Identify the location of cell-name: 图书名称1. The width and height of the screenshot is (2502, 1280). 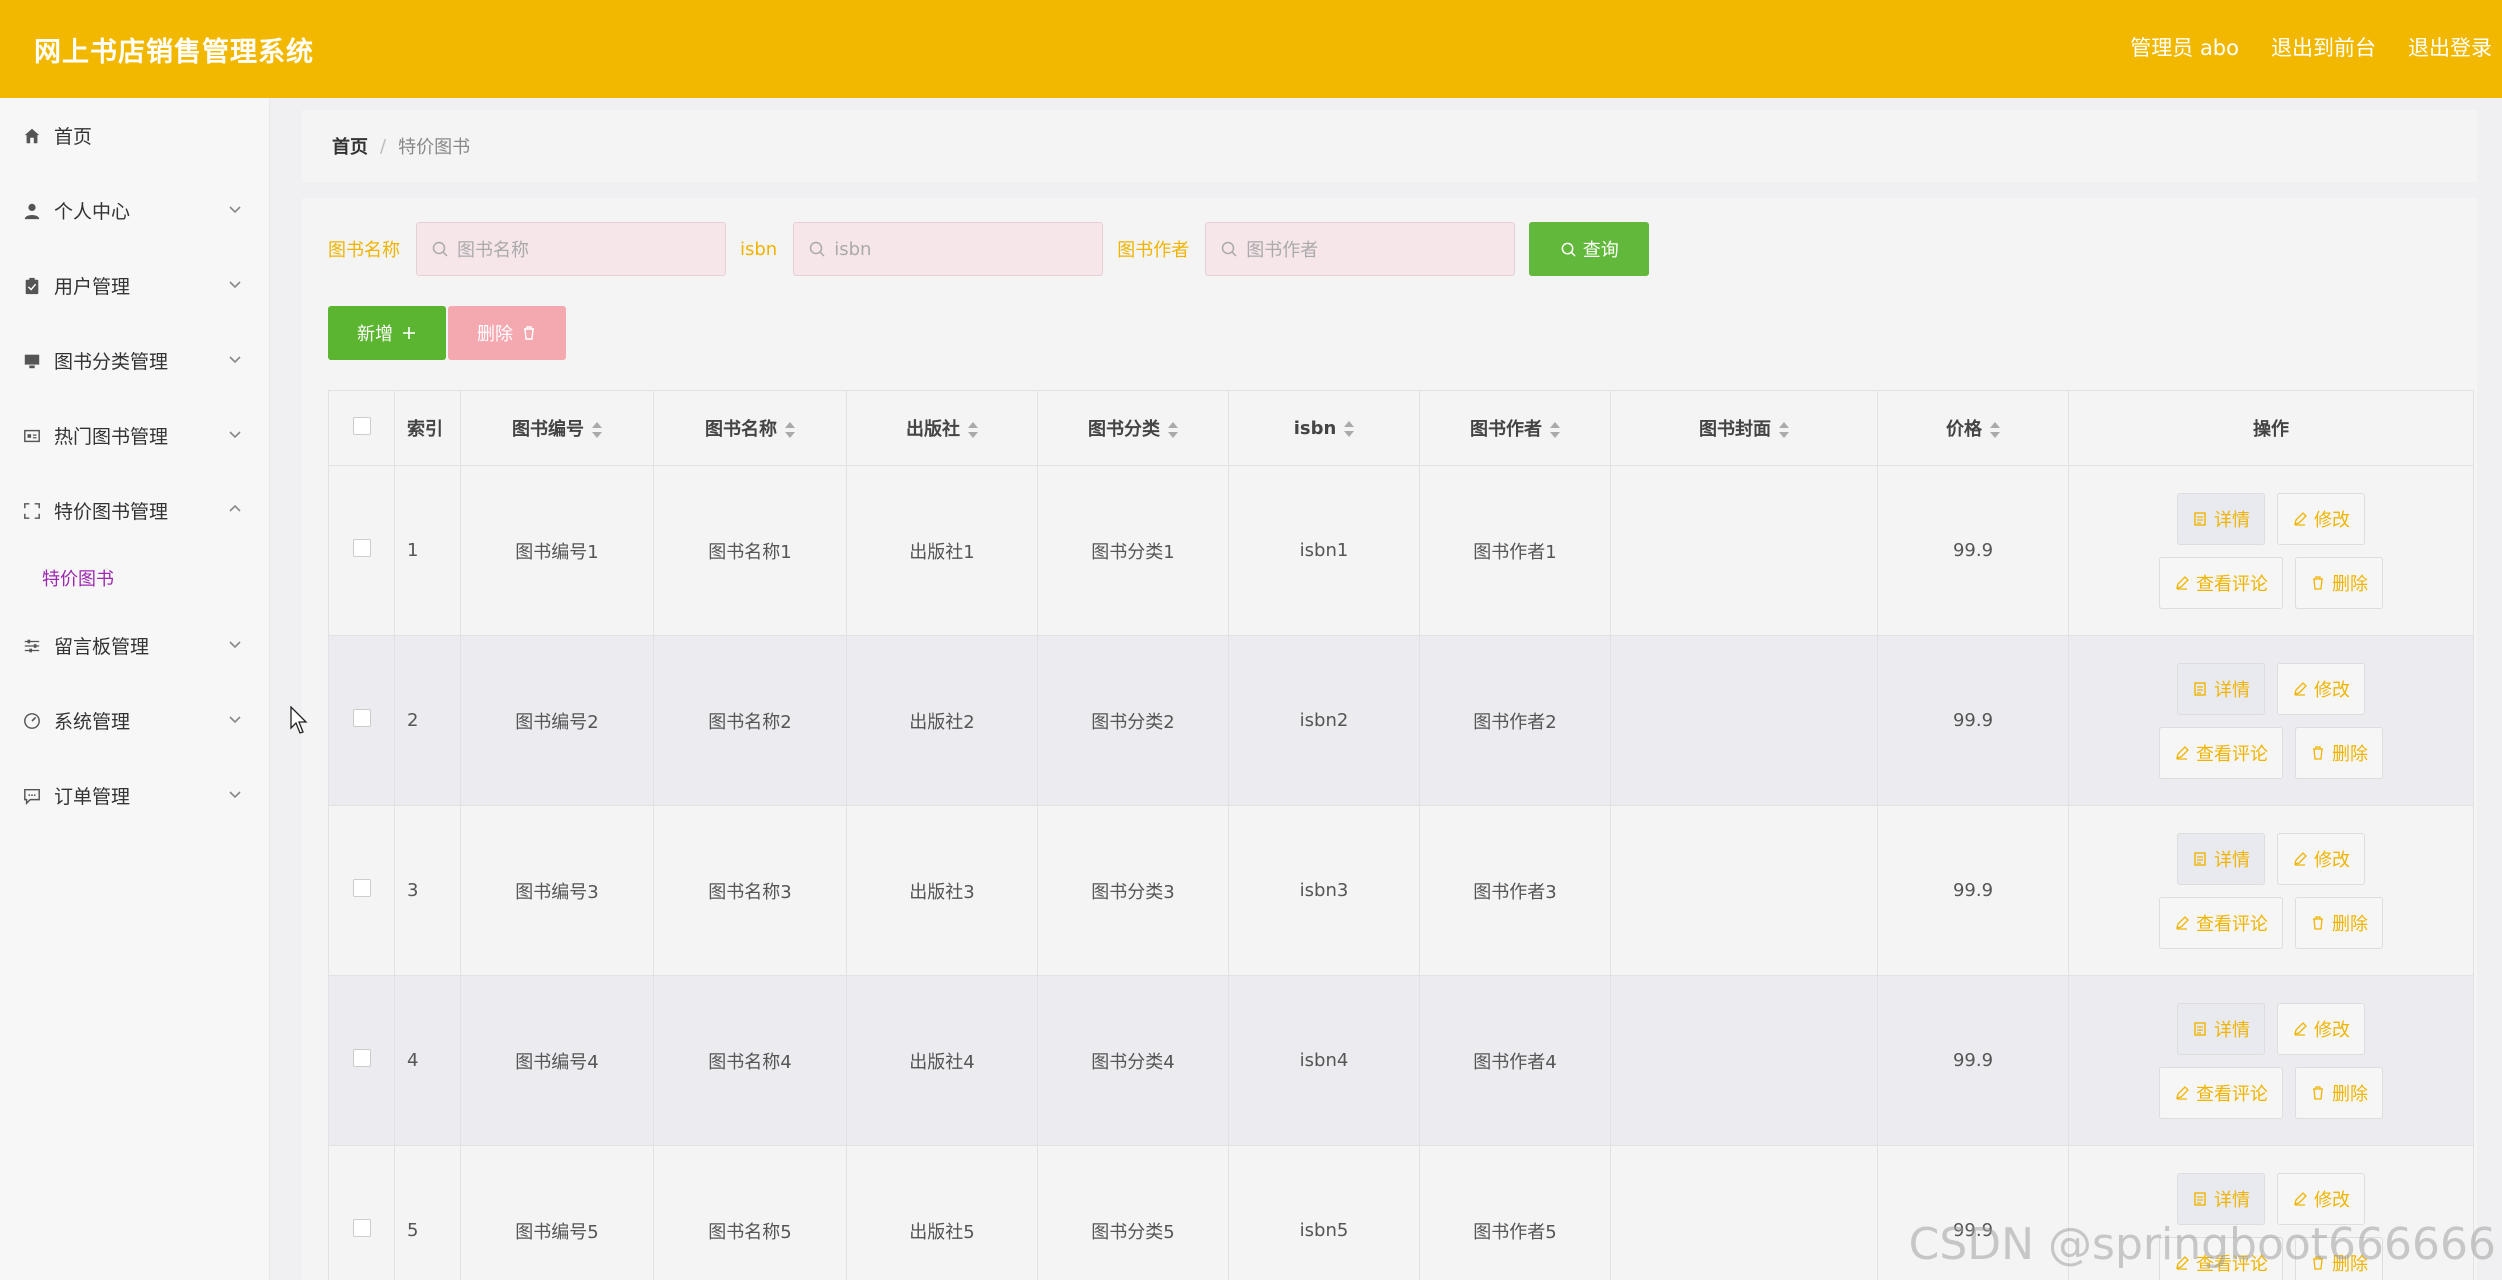
(750, 550).